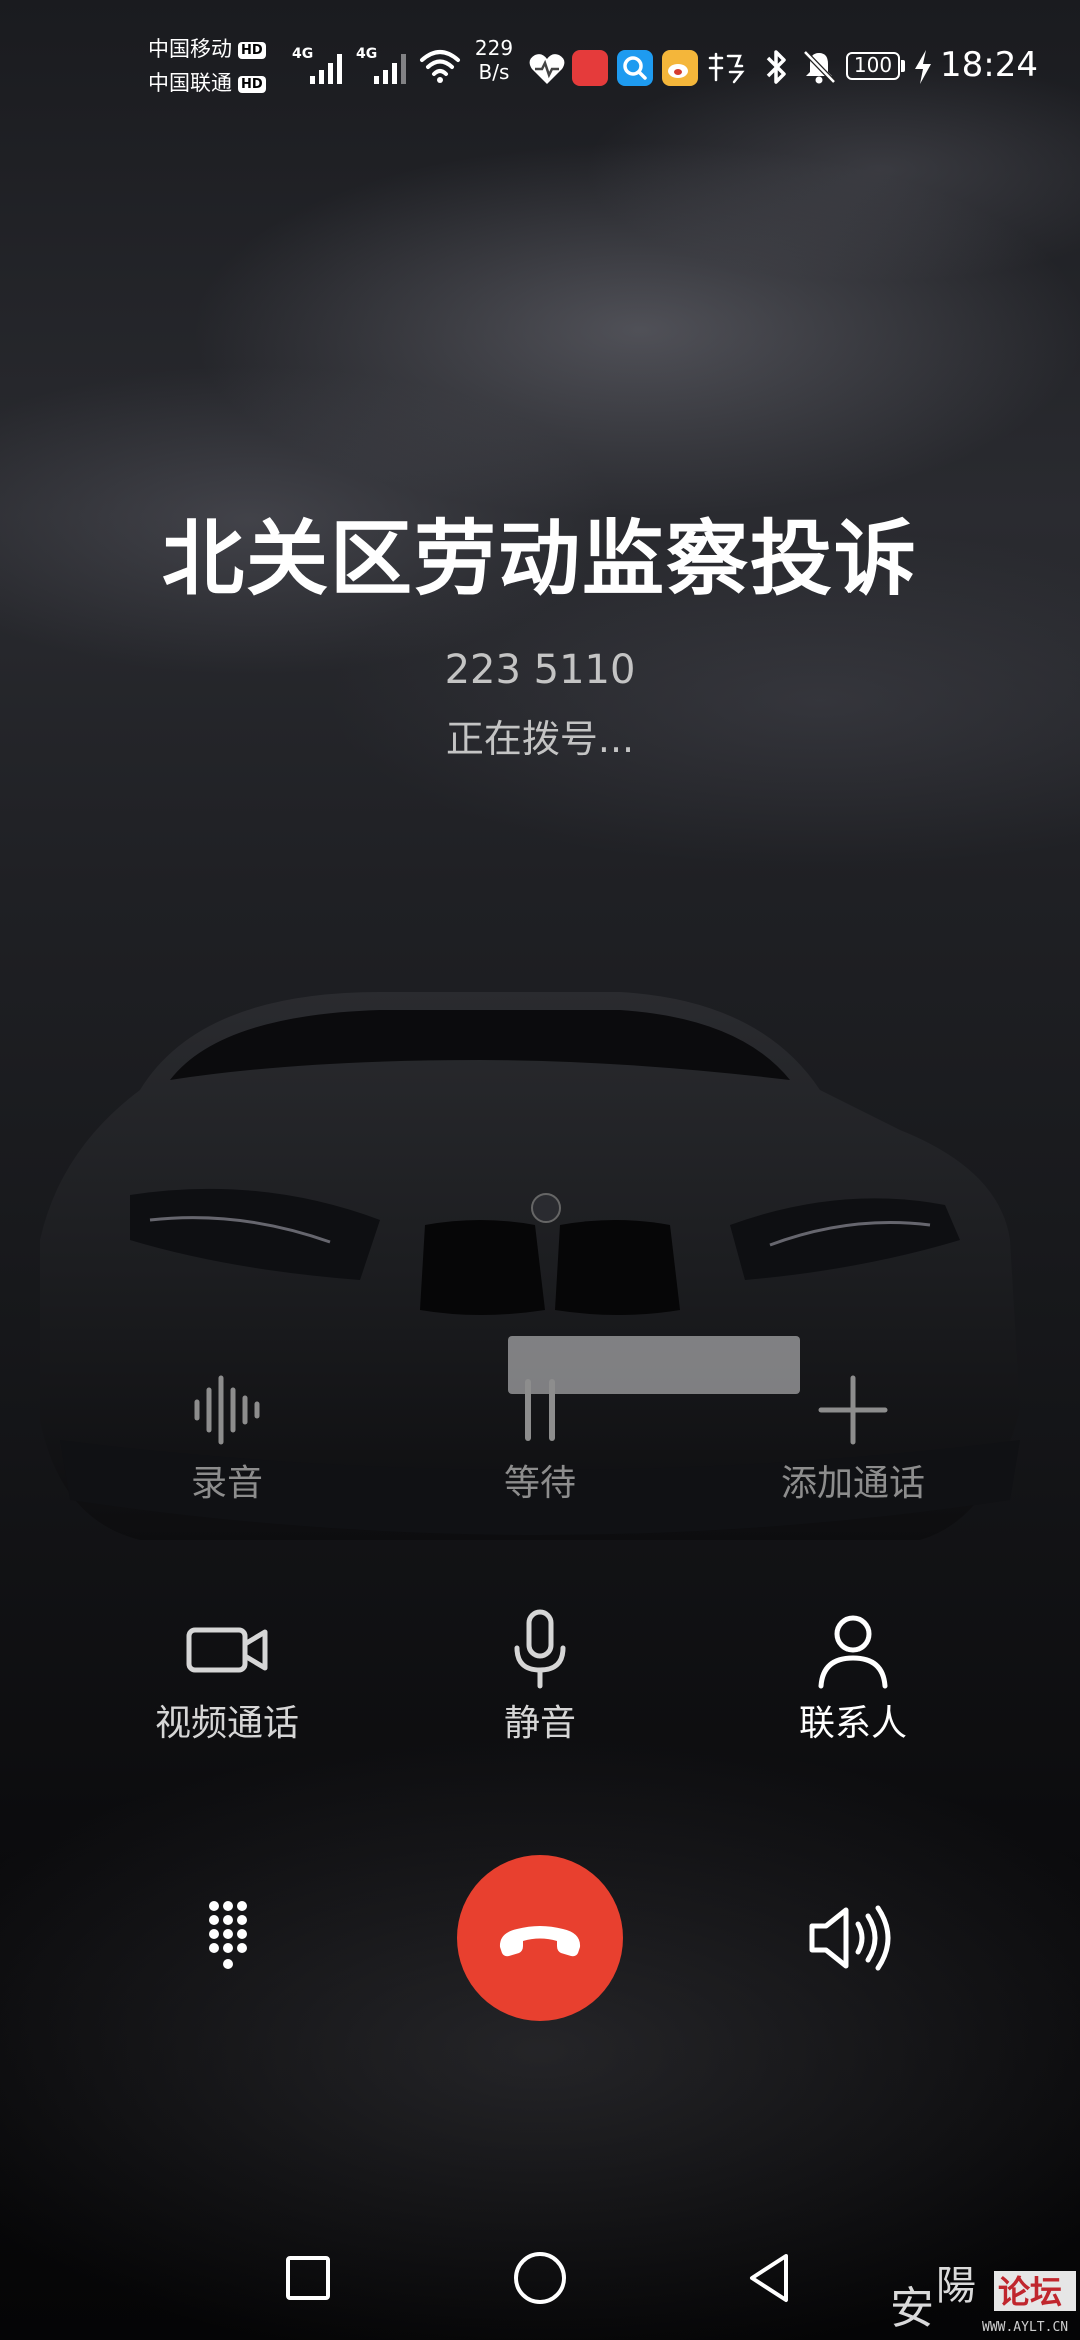 The width and height of the screenshot is (1080, 2340). I want to click on battery-tip, so click(903, 66).